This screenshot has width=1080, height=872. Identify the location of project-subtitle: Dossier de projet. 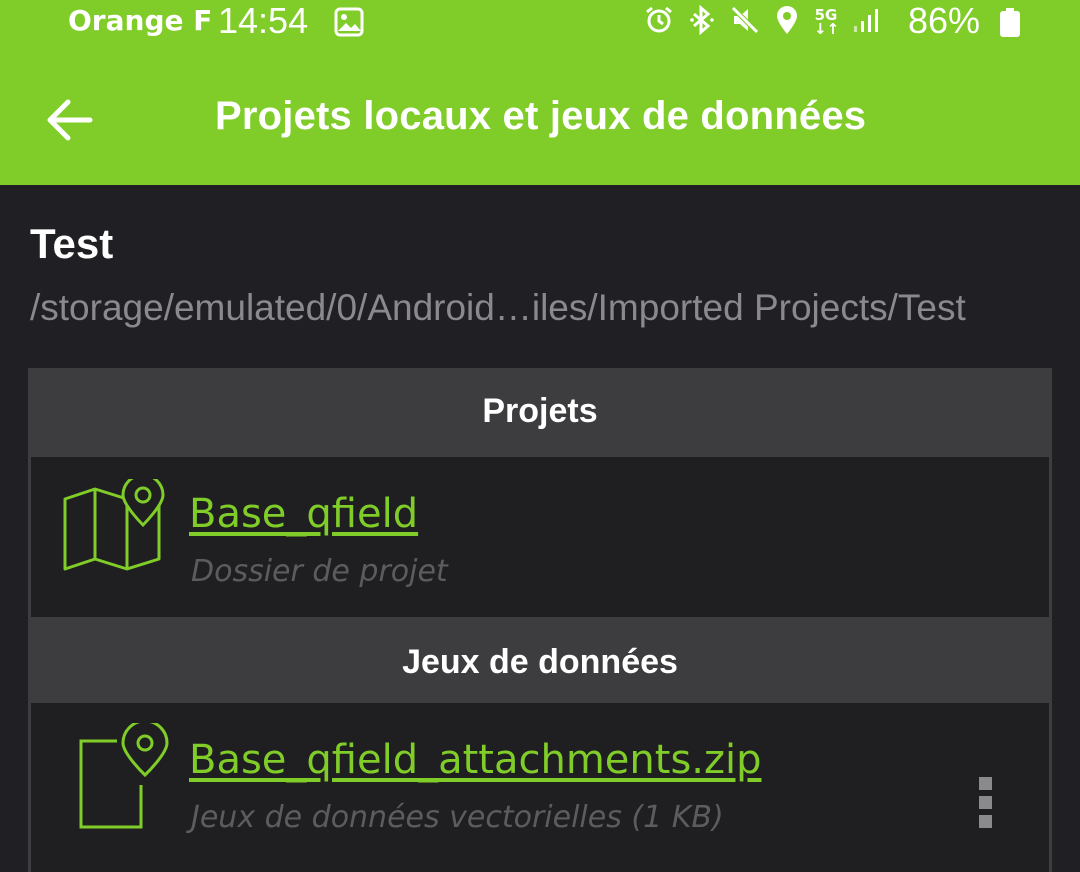
(319, 571).